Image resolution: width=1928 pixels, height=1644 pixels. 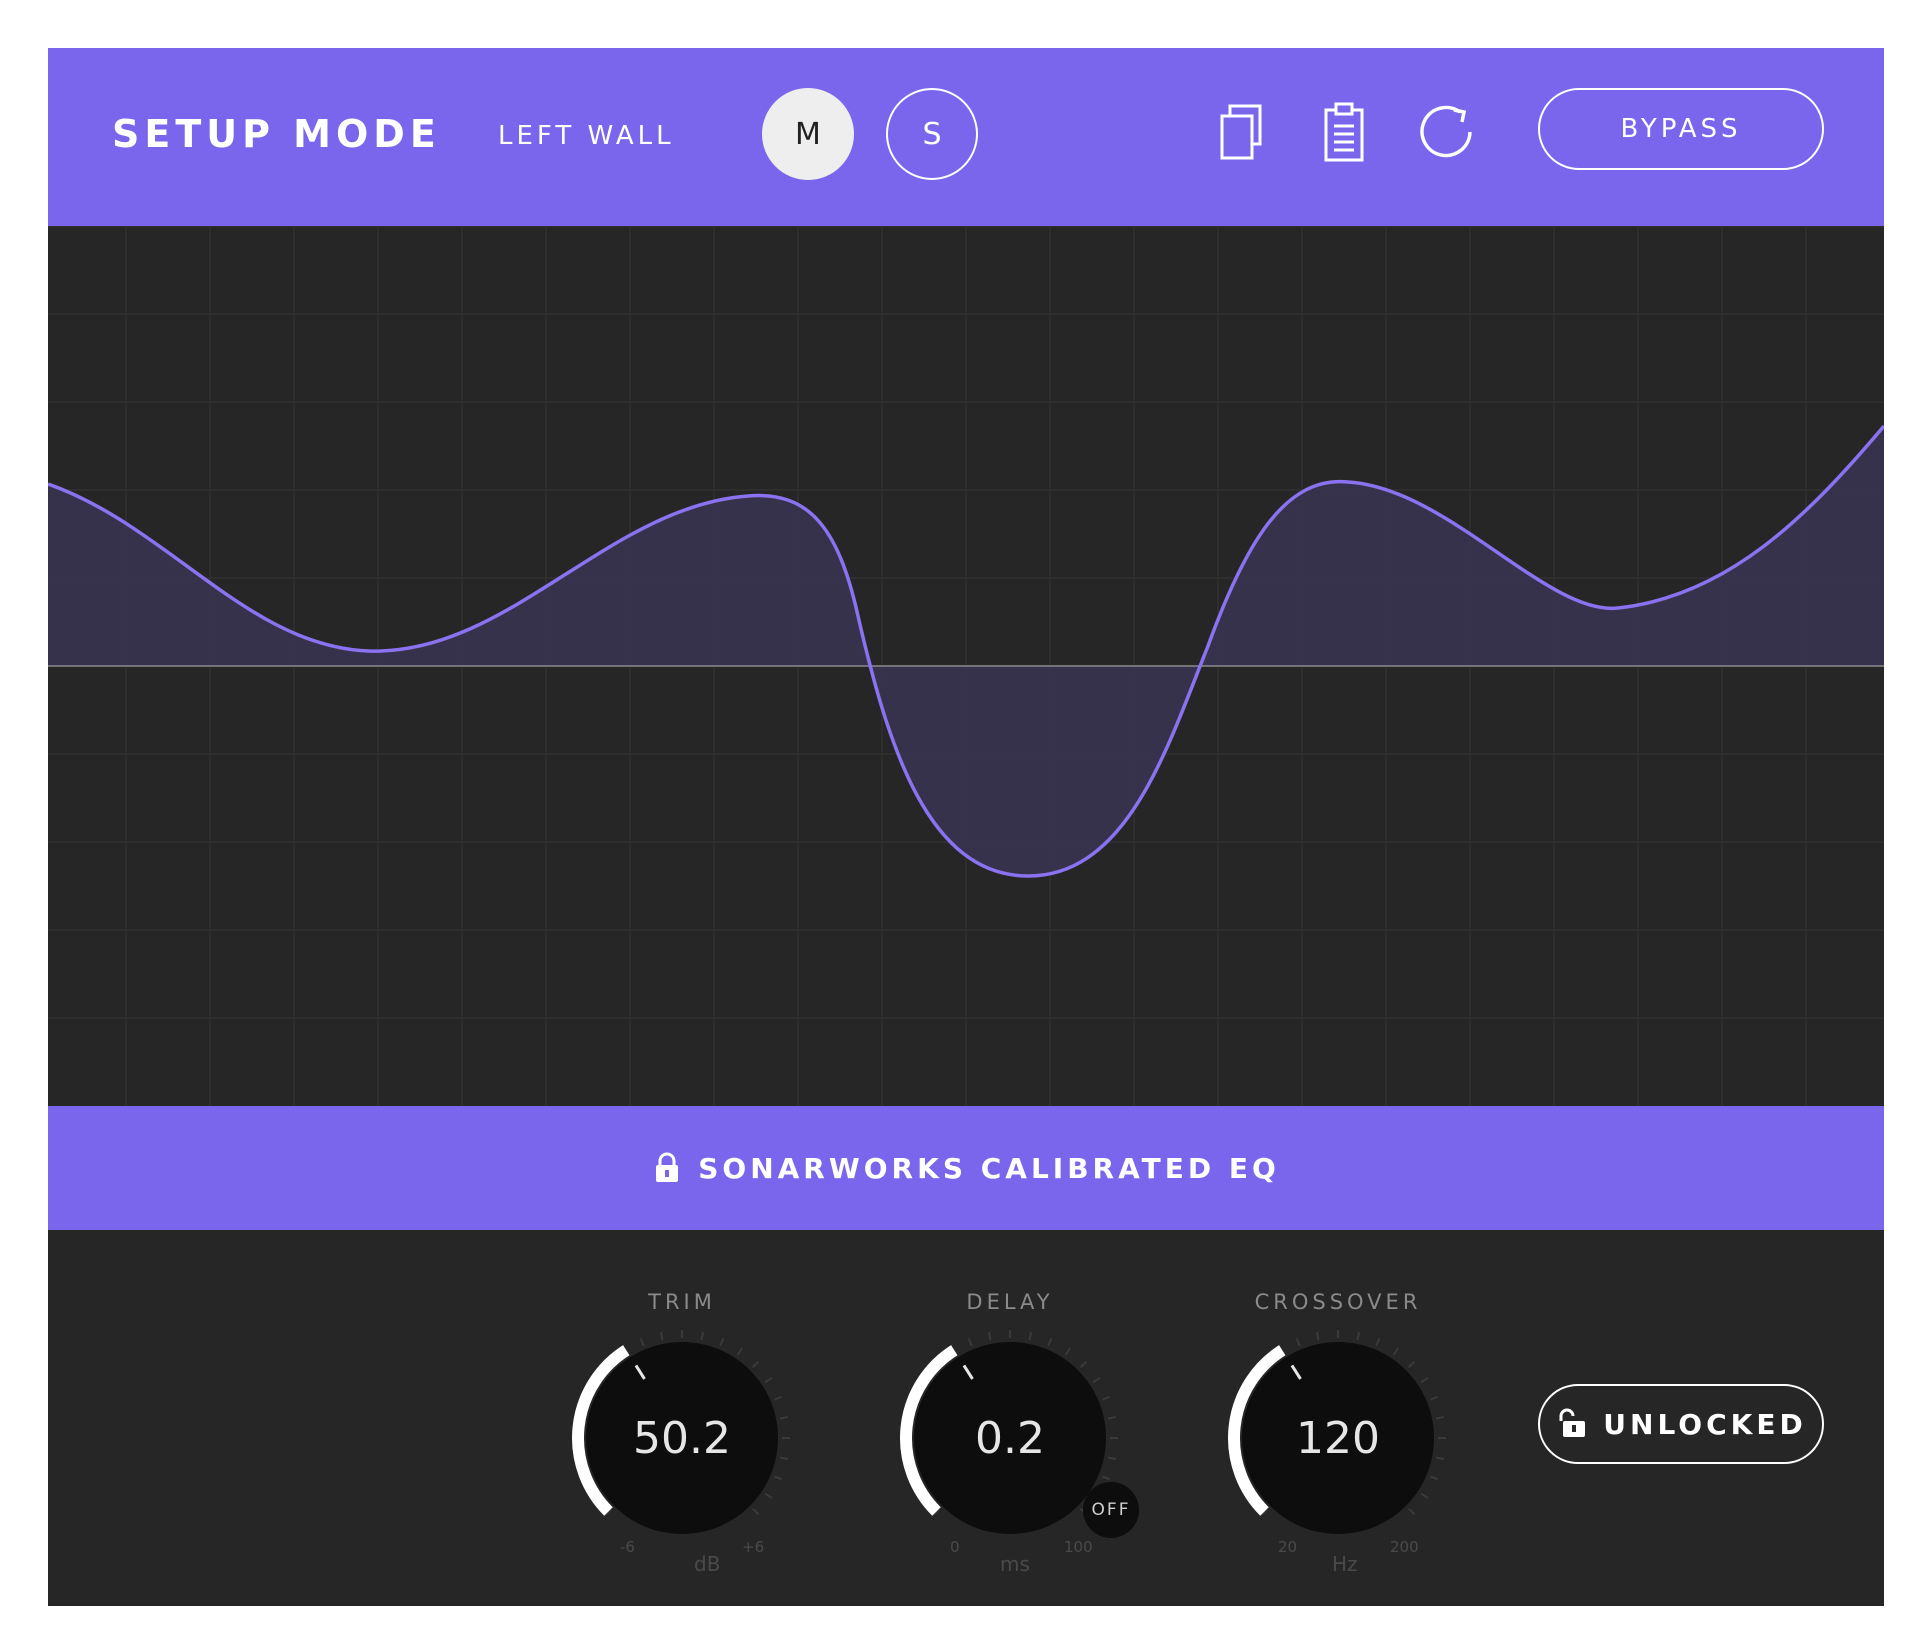 I want to click on unlocked-label: UNLOCKED, so click(x=1705, y=1424).